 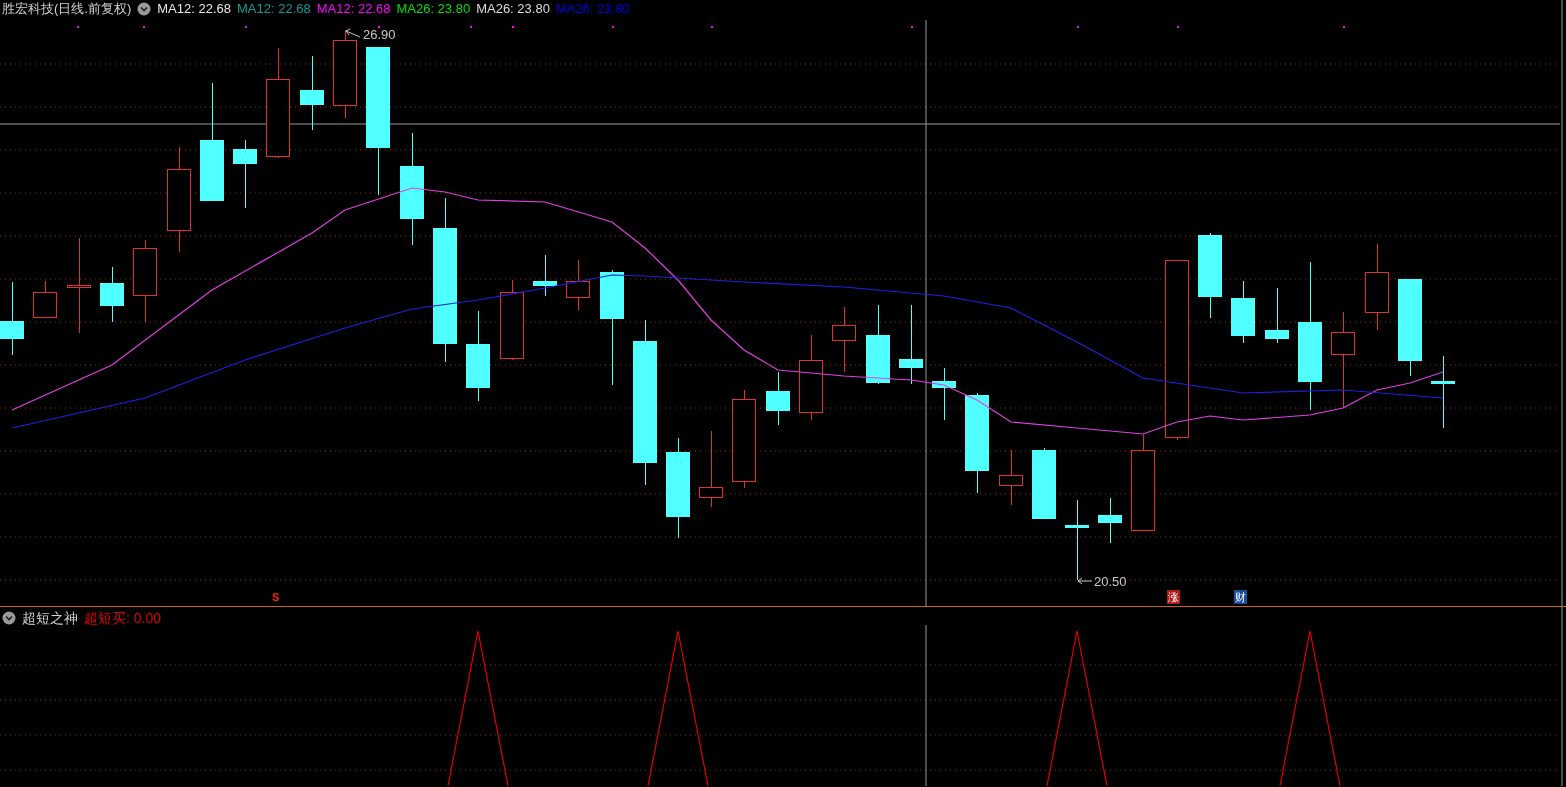 What do you see at coordinates (1173, 597) in the screenshot?
I see `event-badge: 涨` at bounding box center [1173, 597].